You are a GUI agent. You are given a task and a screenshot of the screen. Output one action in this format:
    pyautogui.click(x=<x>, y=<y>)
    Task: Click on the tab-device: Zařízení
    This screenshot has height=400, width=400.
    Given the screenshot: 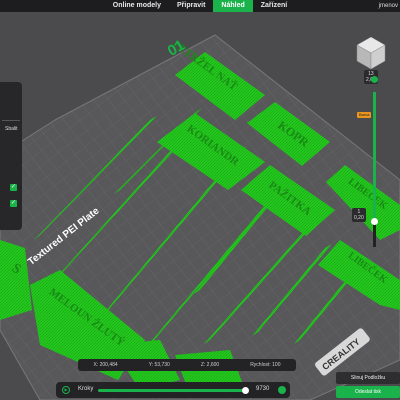 What is the action you would take?
    pyautogui.click(x=274, y=6)
    